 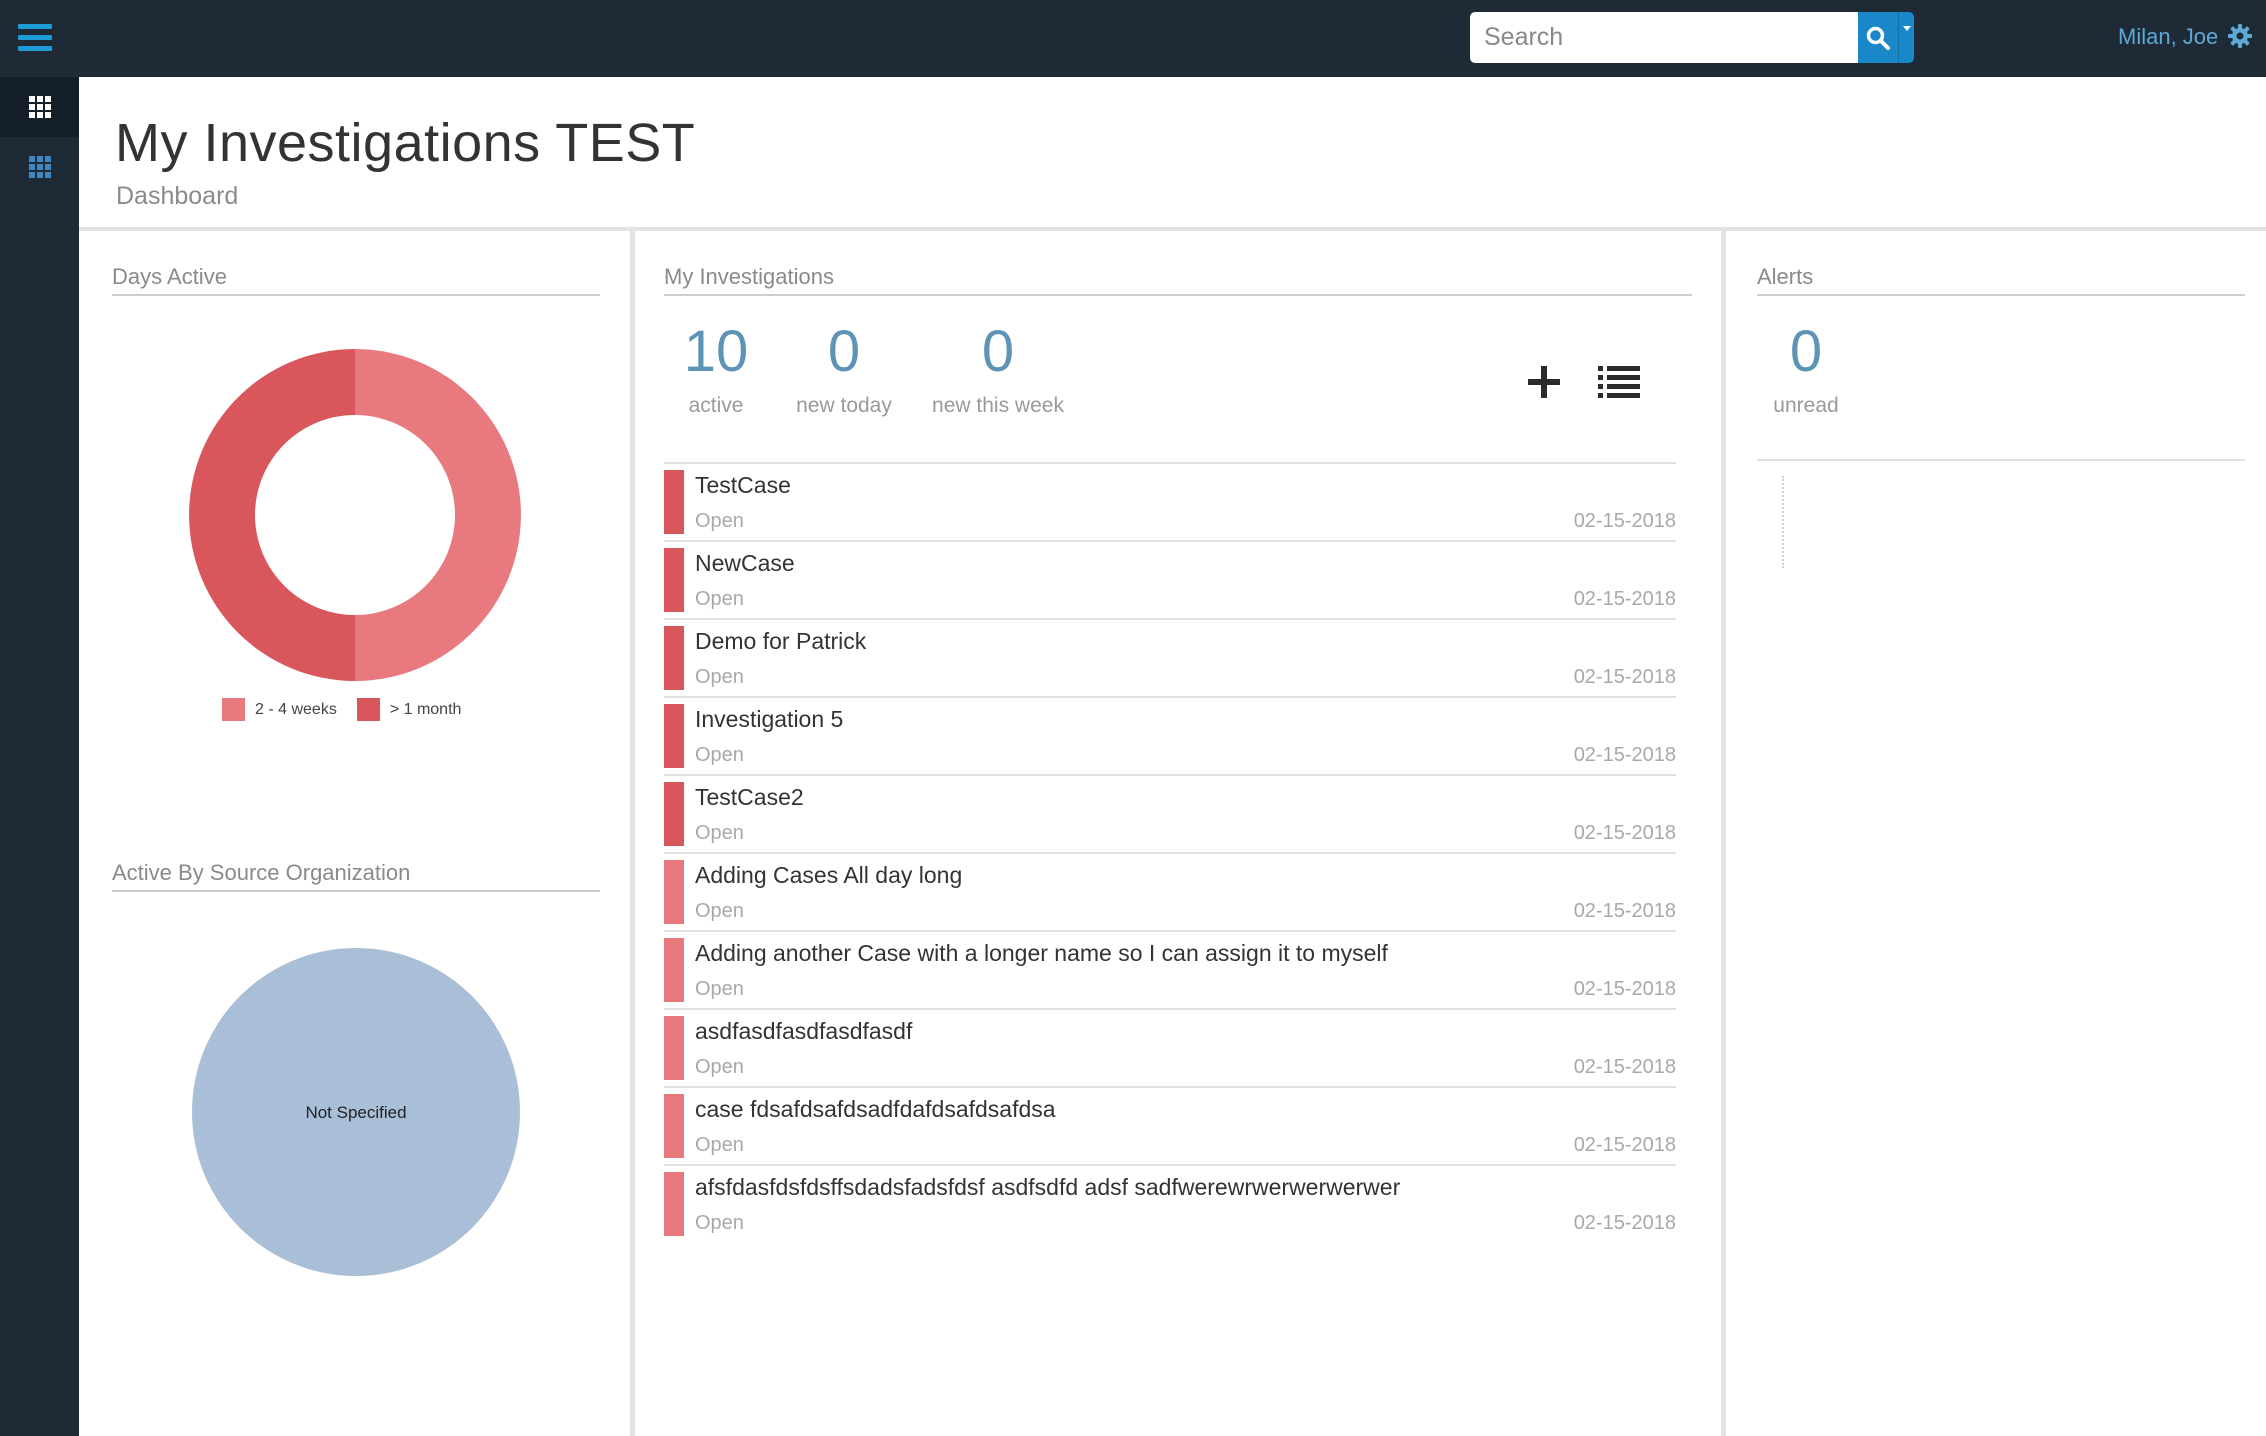 What do you see at coordinates (1170, 735) in the screenshot?
I see `investigation-row: Investigation 5 Open 02-15-2018` at bounding box center [1170, 735].